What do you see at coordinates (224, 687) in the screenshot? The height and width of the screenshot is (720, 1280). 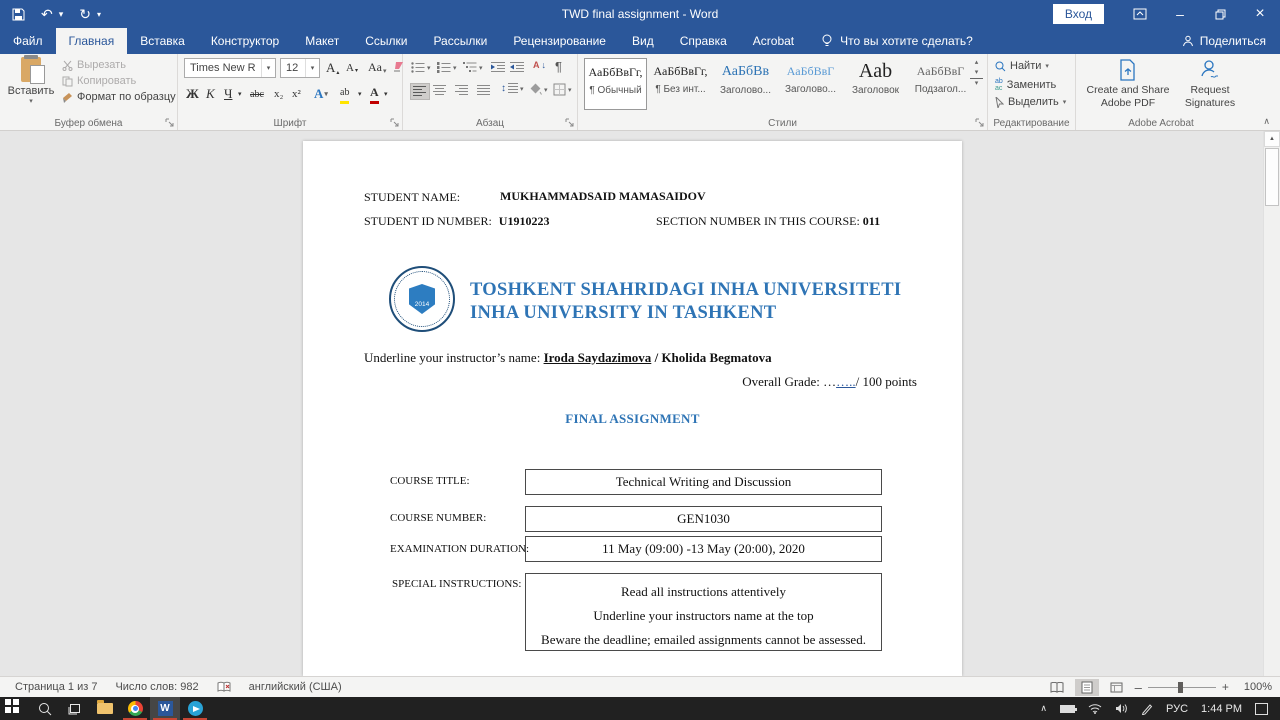 I see `proofing-icon` at bounding box center [224, 687].